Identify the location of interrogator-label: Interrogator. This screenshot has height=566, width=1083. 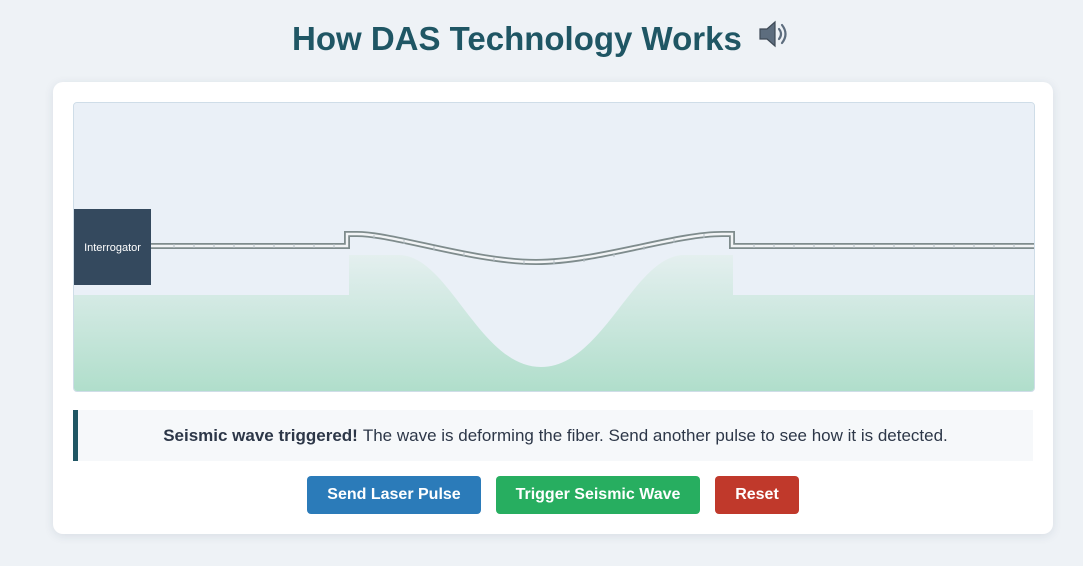
(112, 248).